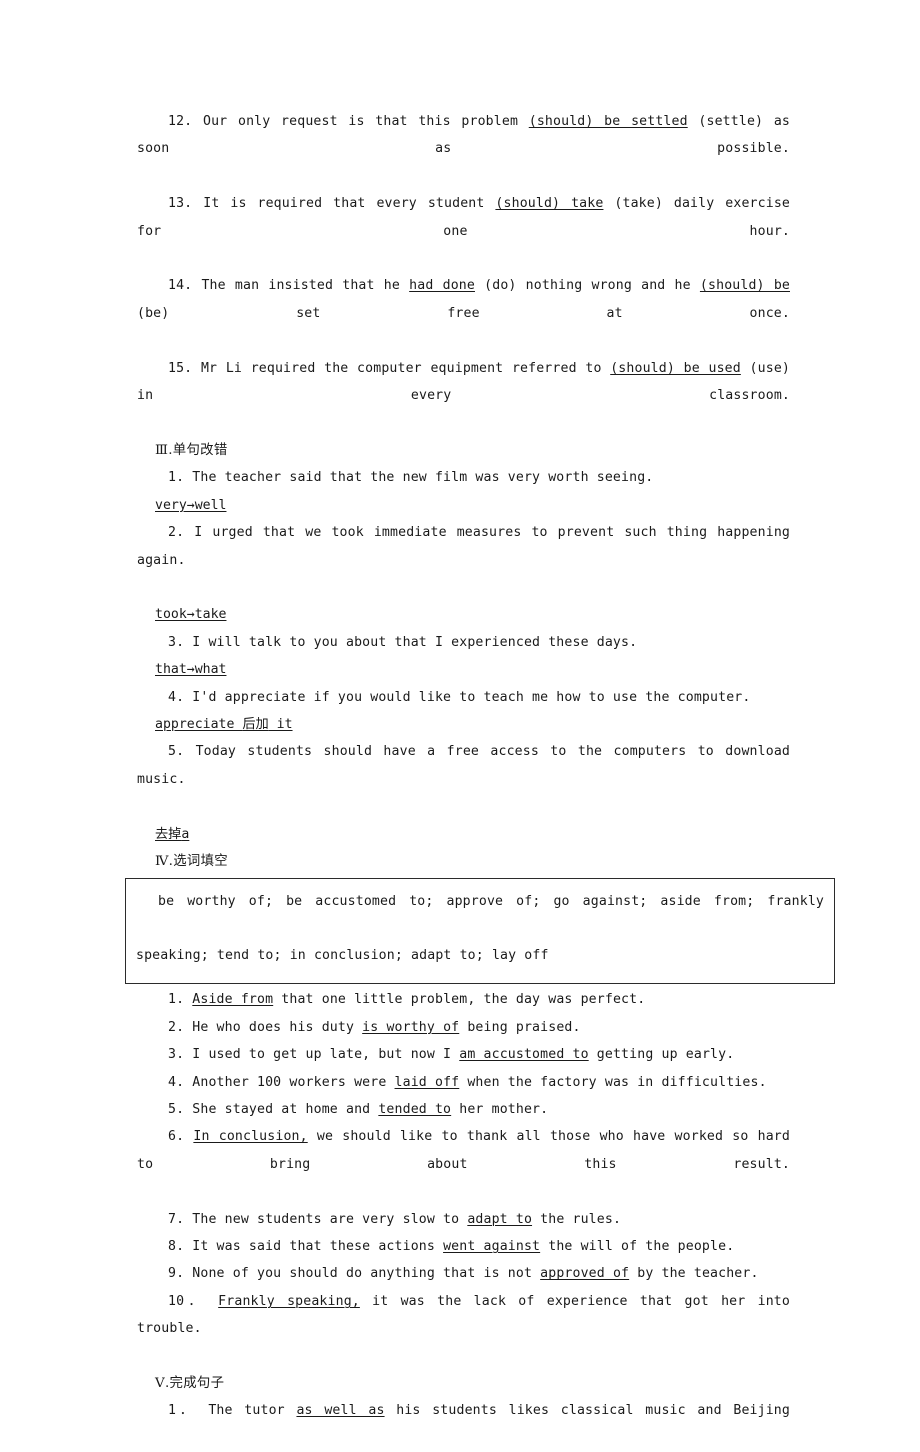 This screenshot has width=920, height=1452. Describe the element at coordinates (524, 1055) in the screenshot. I see `item-answer: am accustomed to` at that location.